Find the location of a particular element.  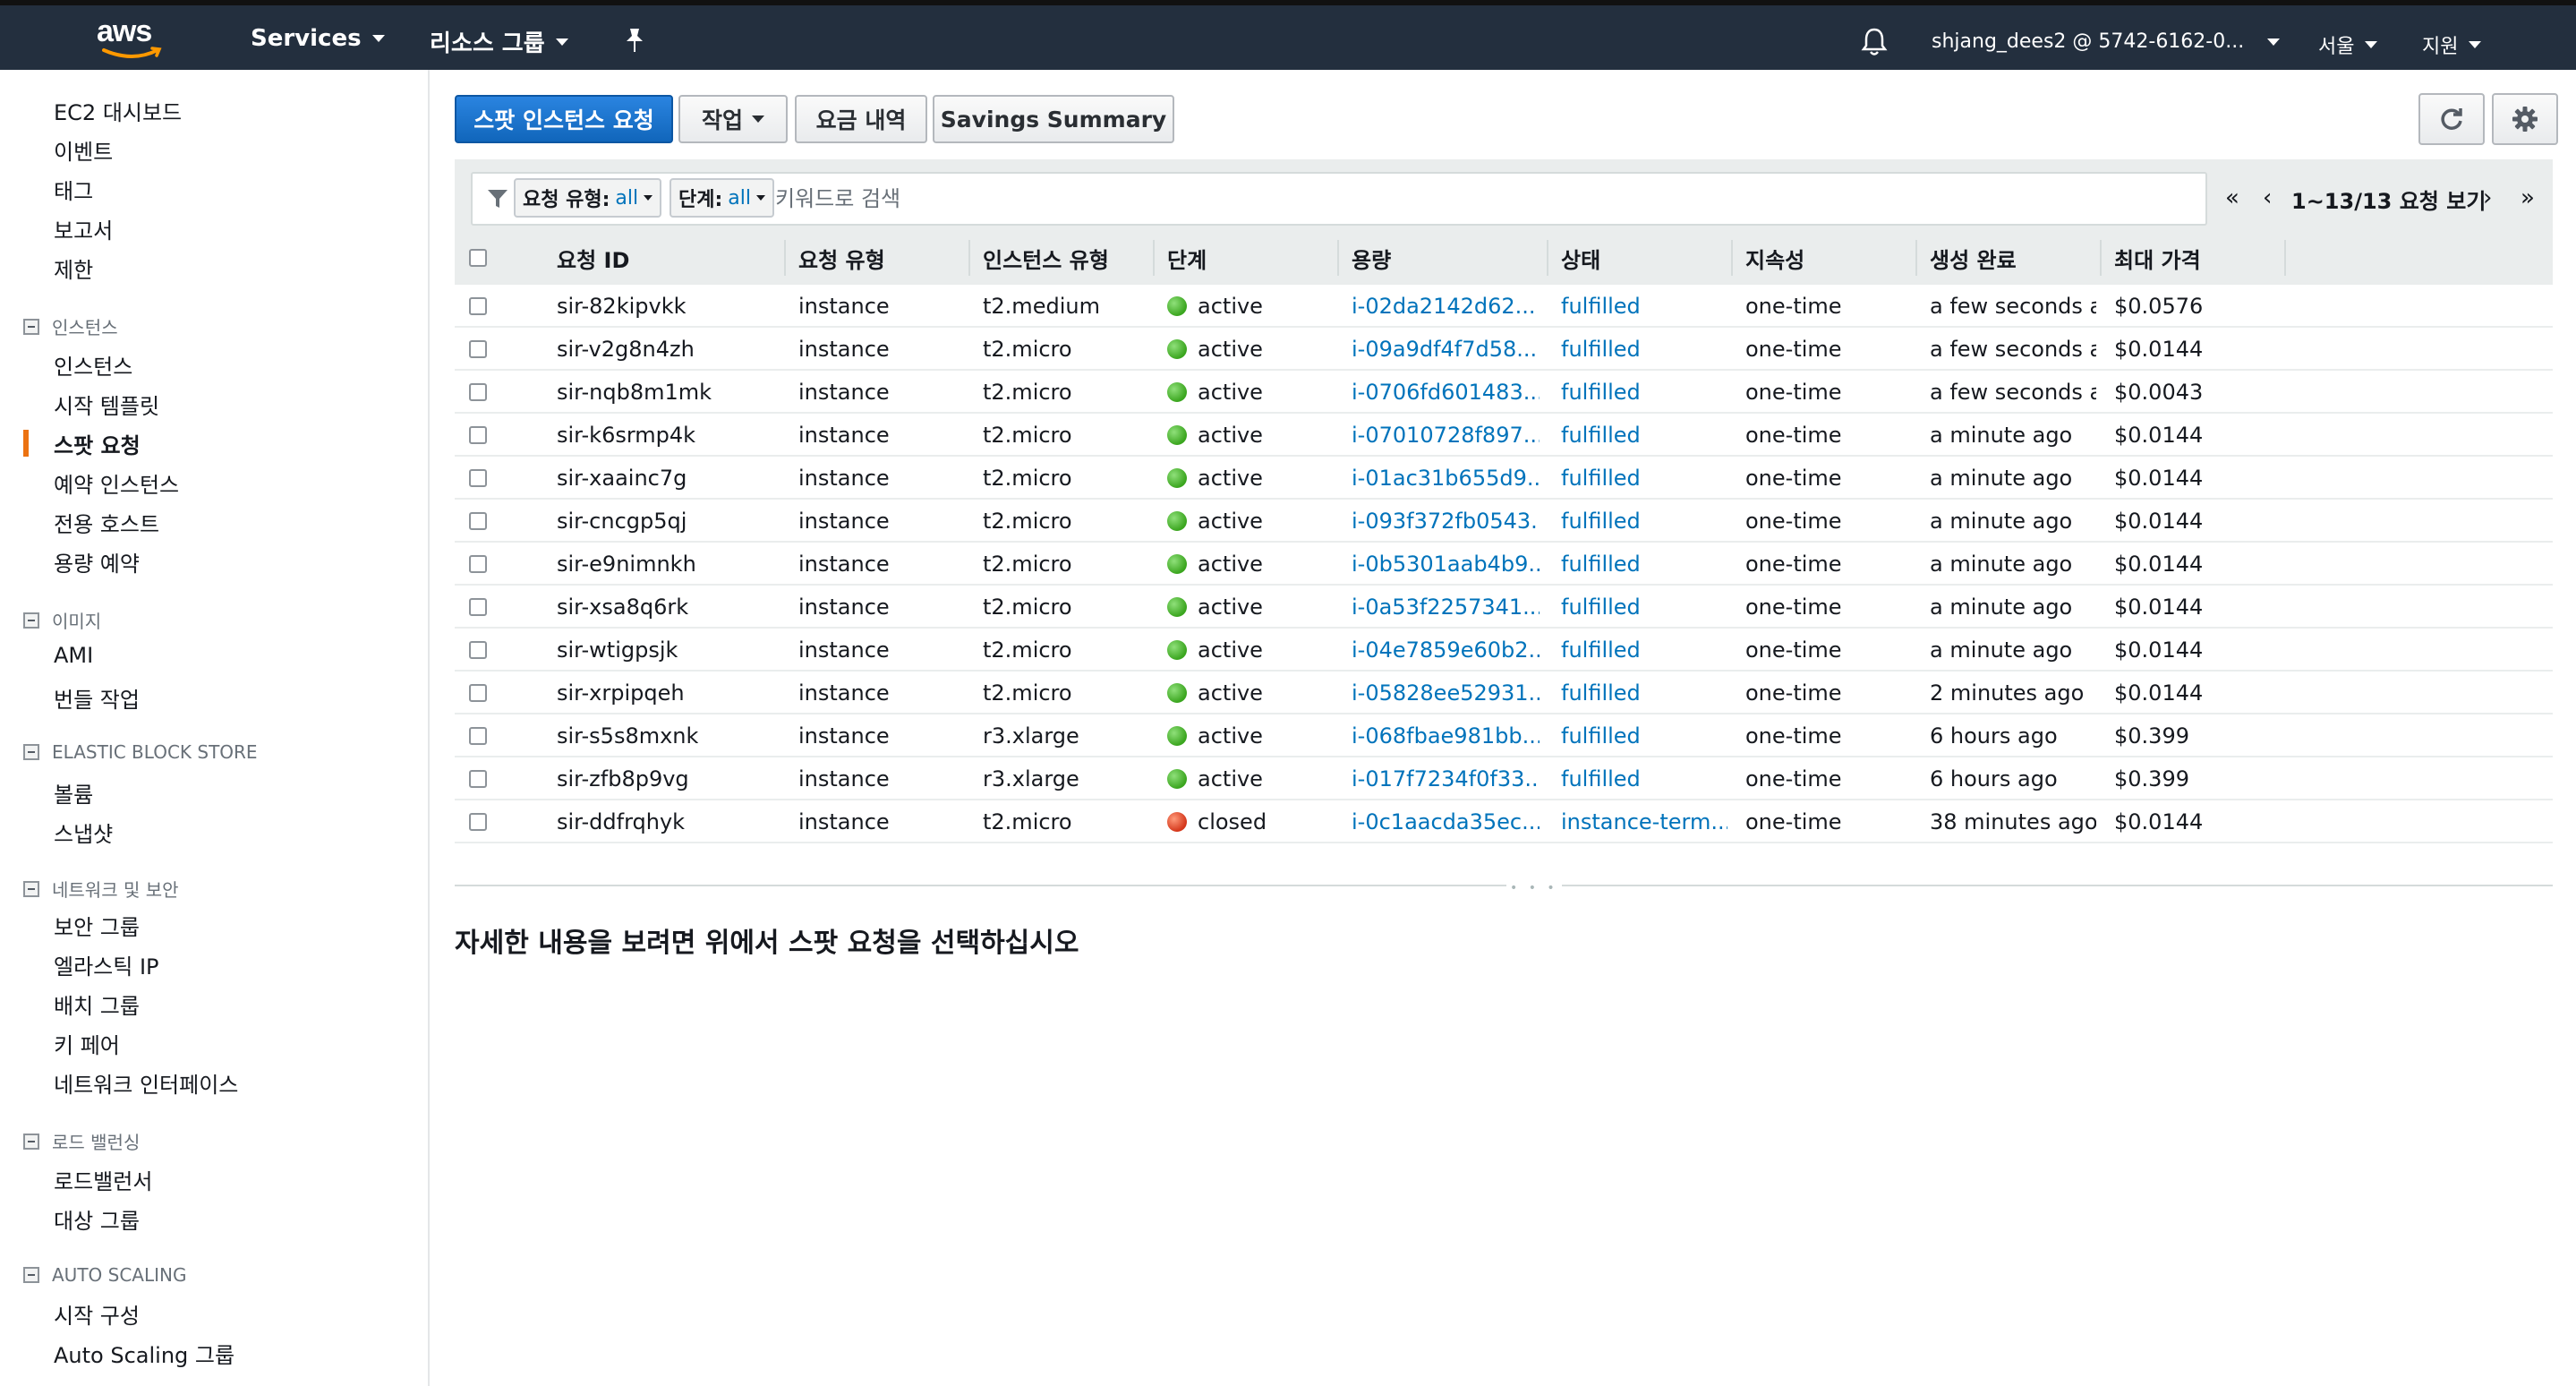

sidebar-item-ec2-dashboard: EC2 대시보드 is located at coordinates (118, 110).